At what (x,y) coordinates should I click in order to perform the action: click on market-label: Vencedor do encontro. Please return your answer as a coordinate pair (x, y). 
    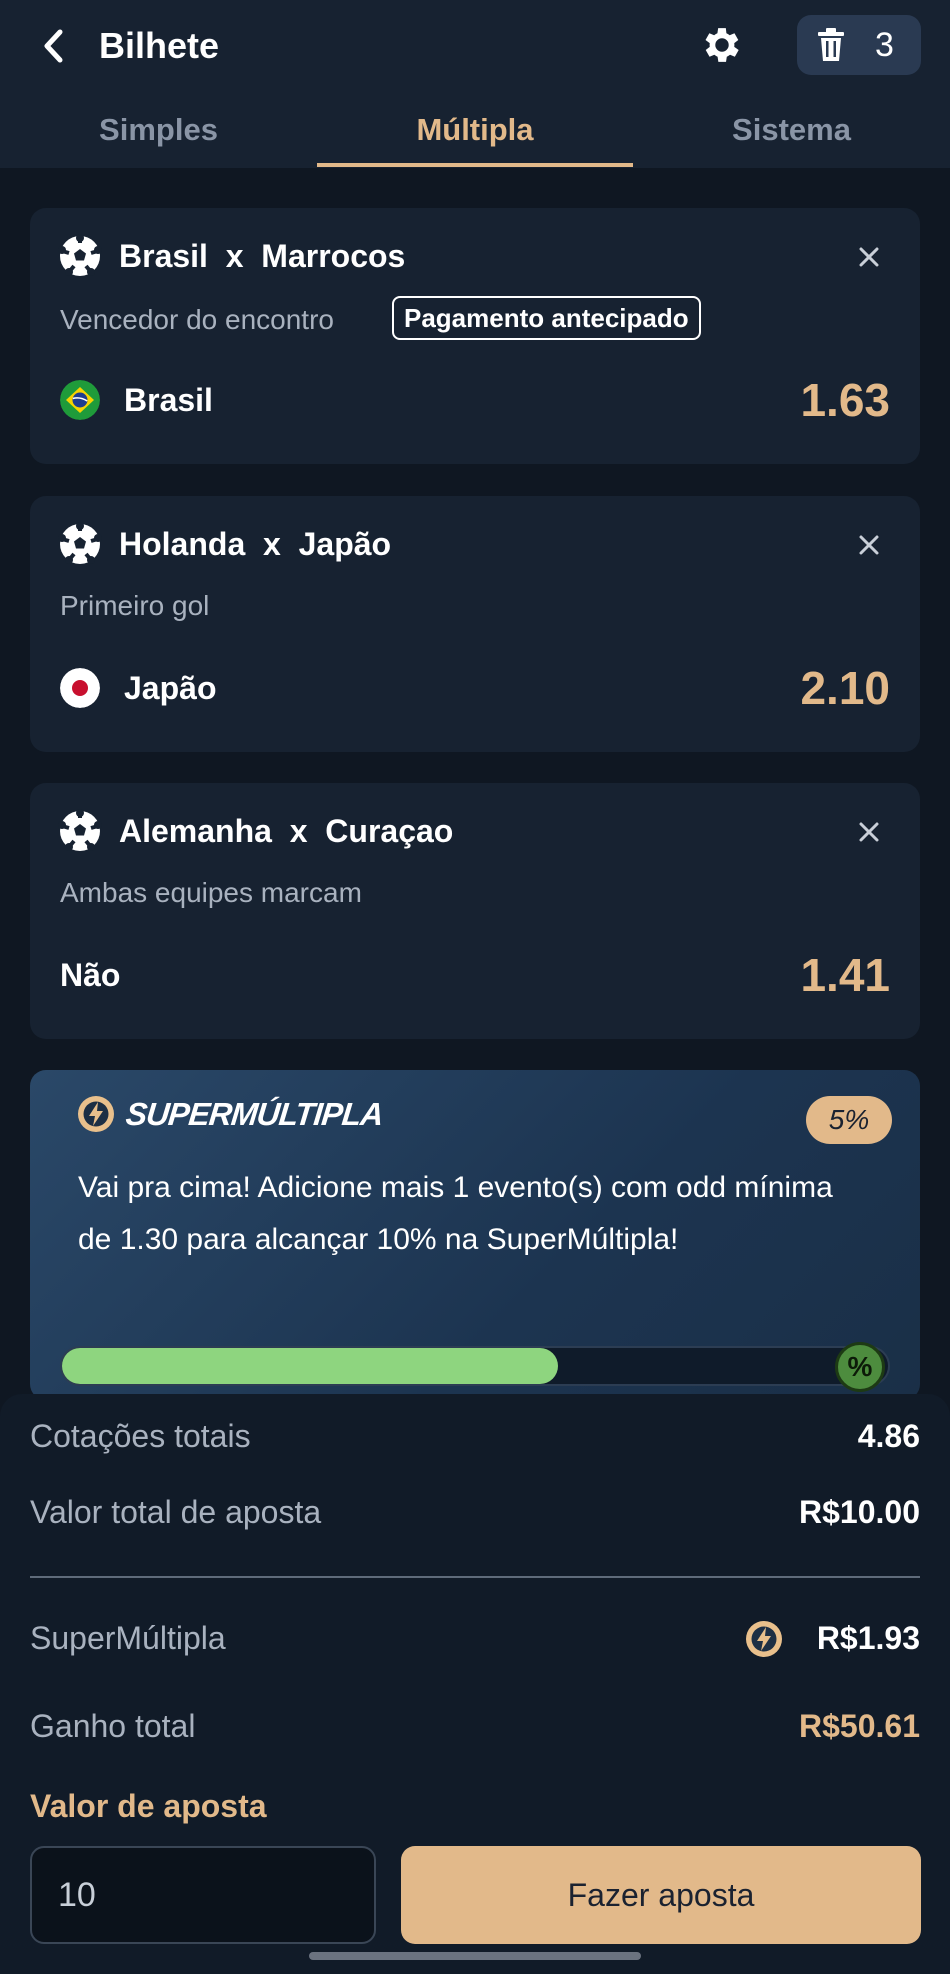
    Looking at the image, I should click on (197, 319).